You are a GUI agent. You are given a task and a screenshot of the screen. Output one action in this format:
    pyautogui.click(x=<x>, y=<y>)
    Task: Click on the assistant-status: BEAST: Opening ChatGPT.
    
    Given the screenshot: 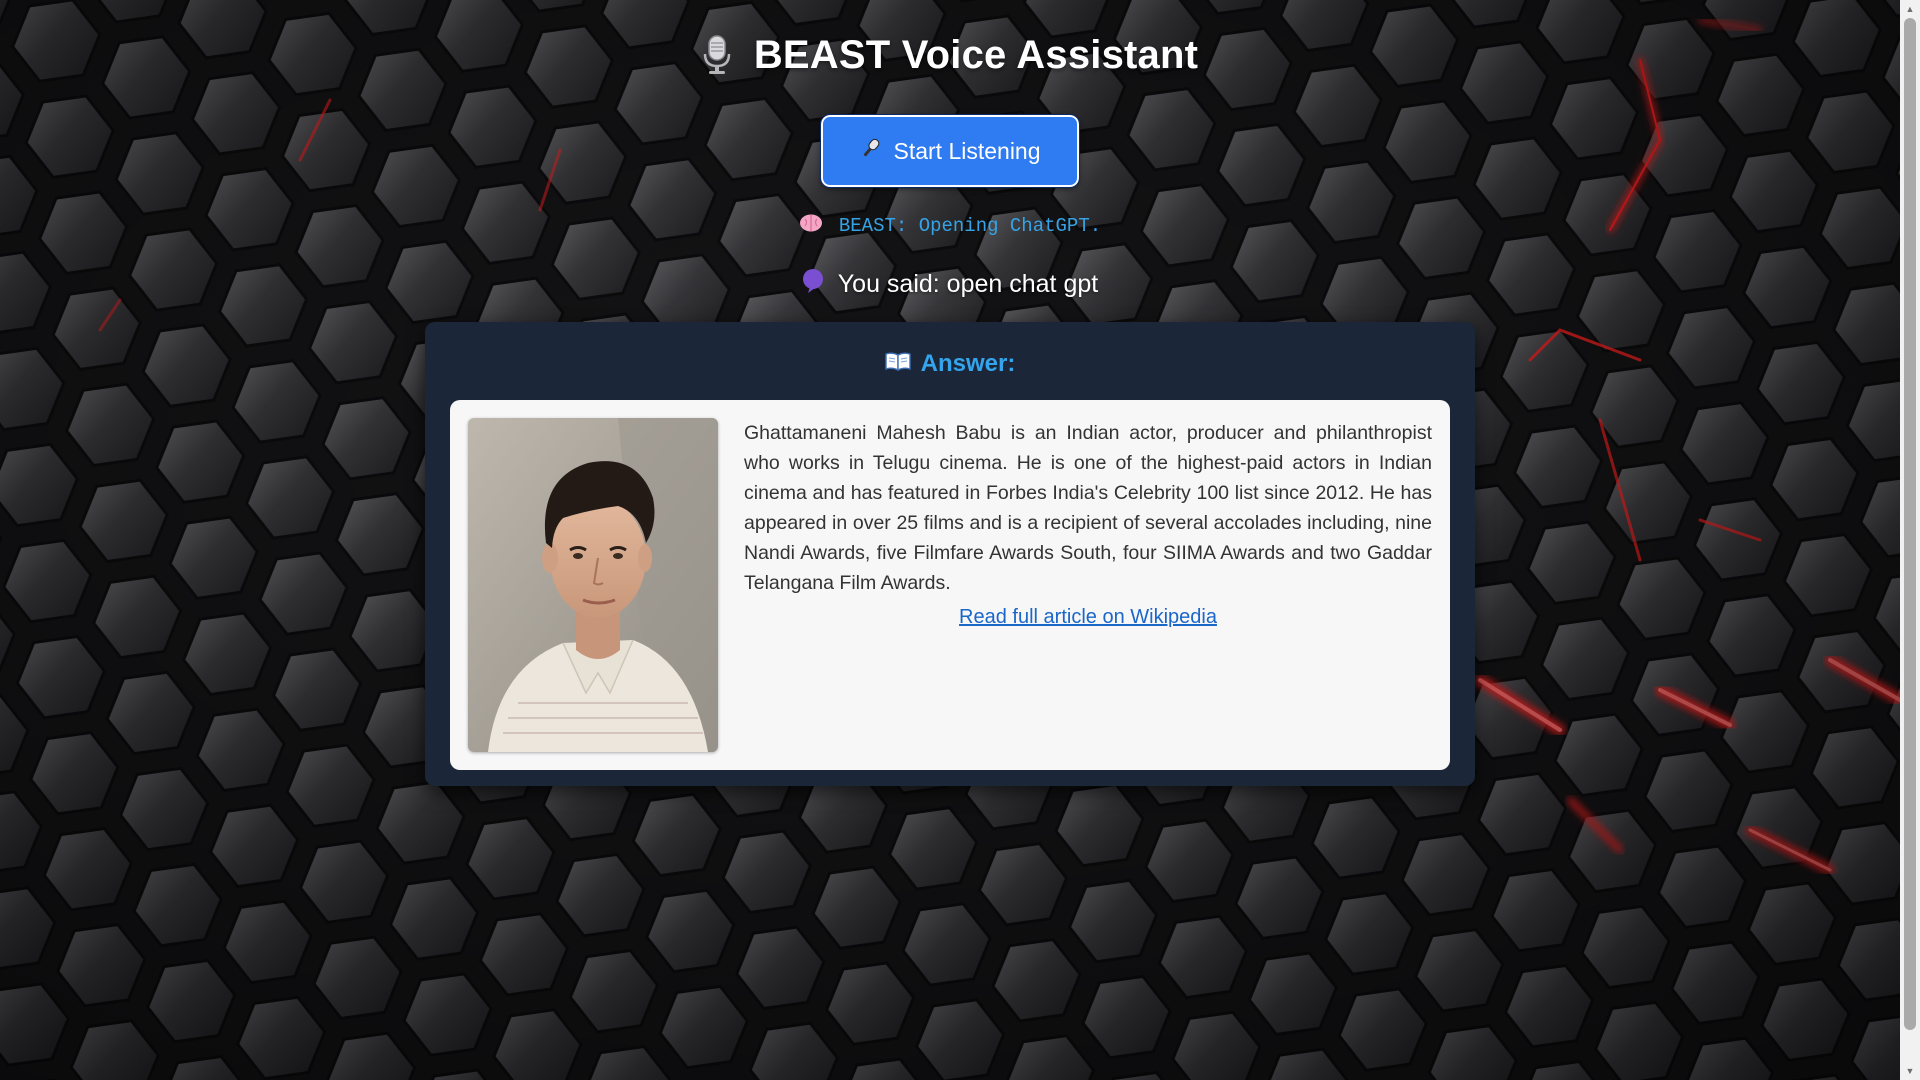 What is the action you would take?
    pyautogui.click(x=950, y=226)
    